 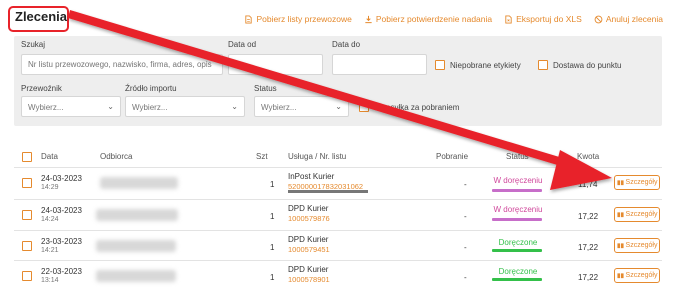 What do you see at coordinates (41, 16) in the screenshot?
I see `page-title: Zlecenia` at bounding box center [41, 16].